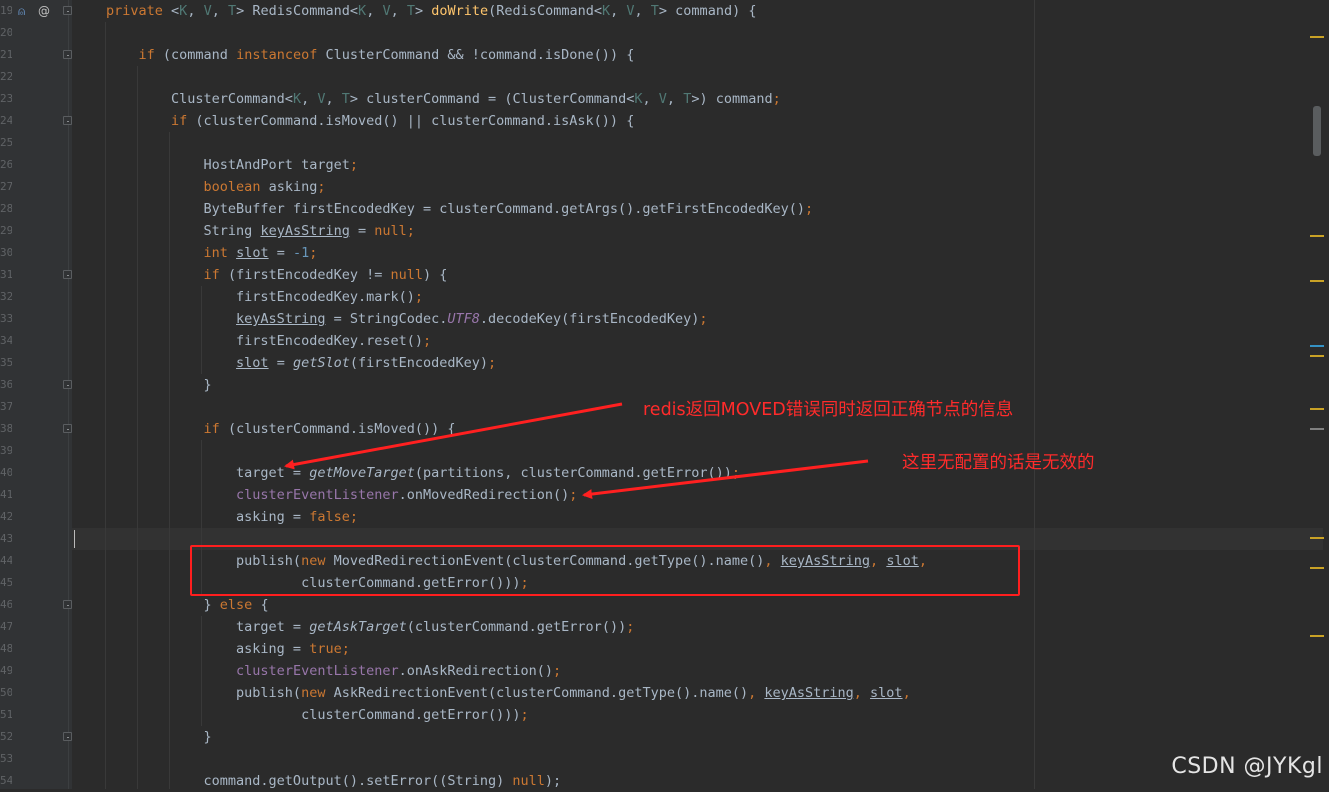  What do you see at coordinates (6, 583) in the screenshot?
I see `line-number: 45` at bounding box center [6, 583].